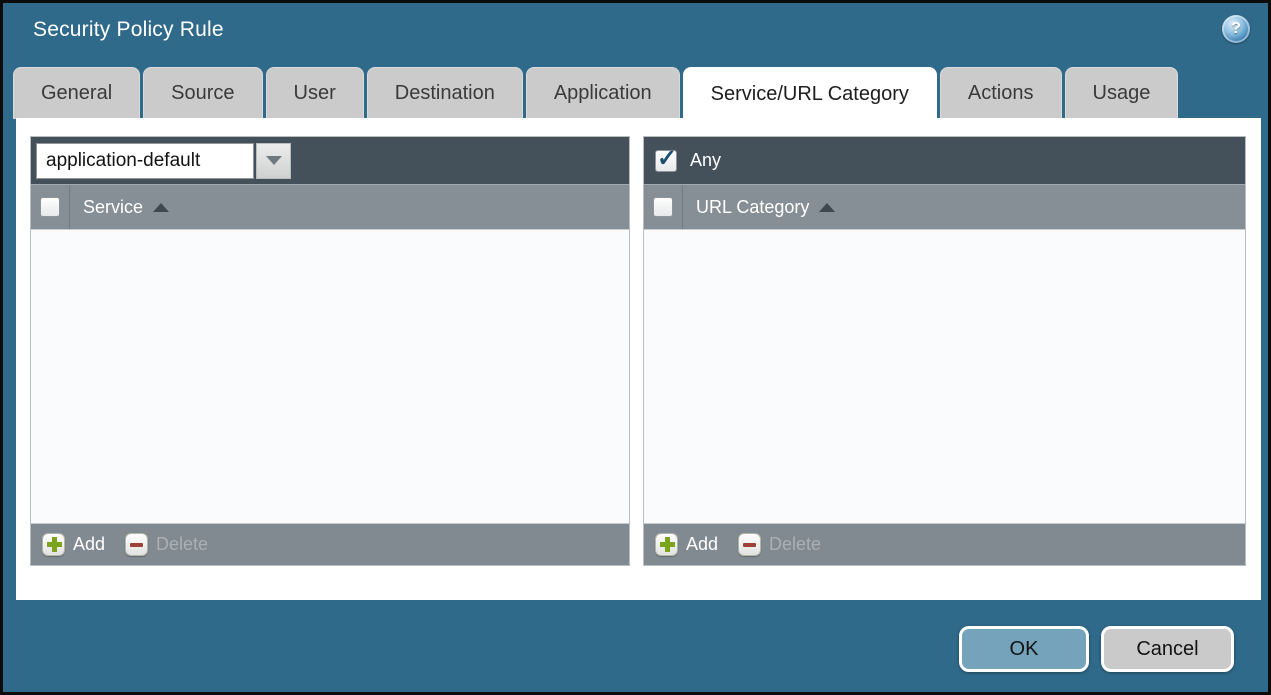  I want to click on any-checkbox-label: Any, so click(706, 160).